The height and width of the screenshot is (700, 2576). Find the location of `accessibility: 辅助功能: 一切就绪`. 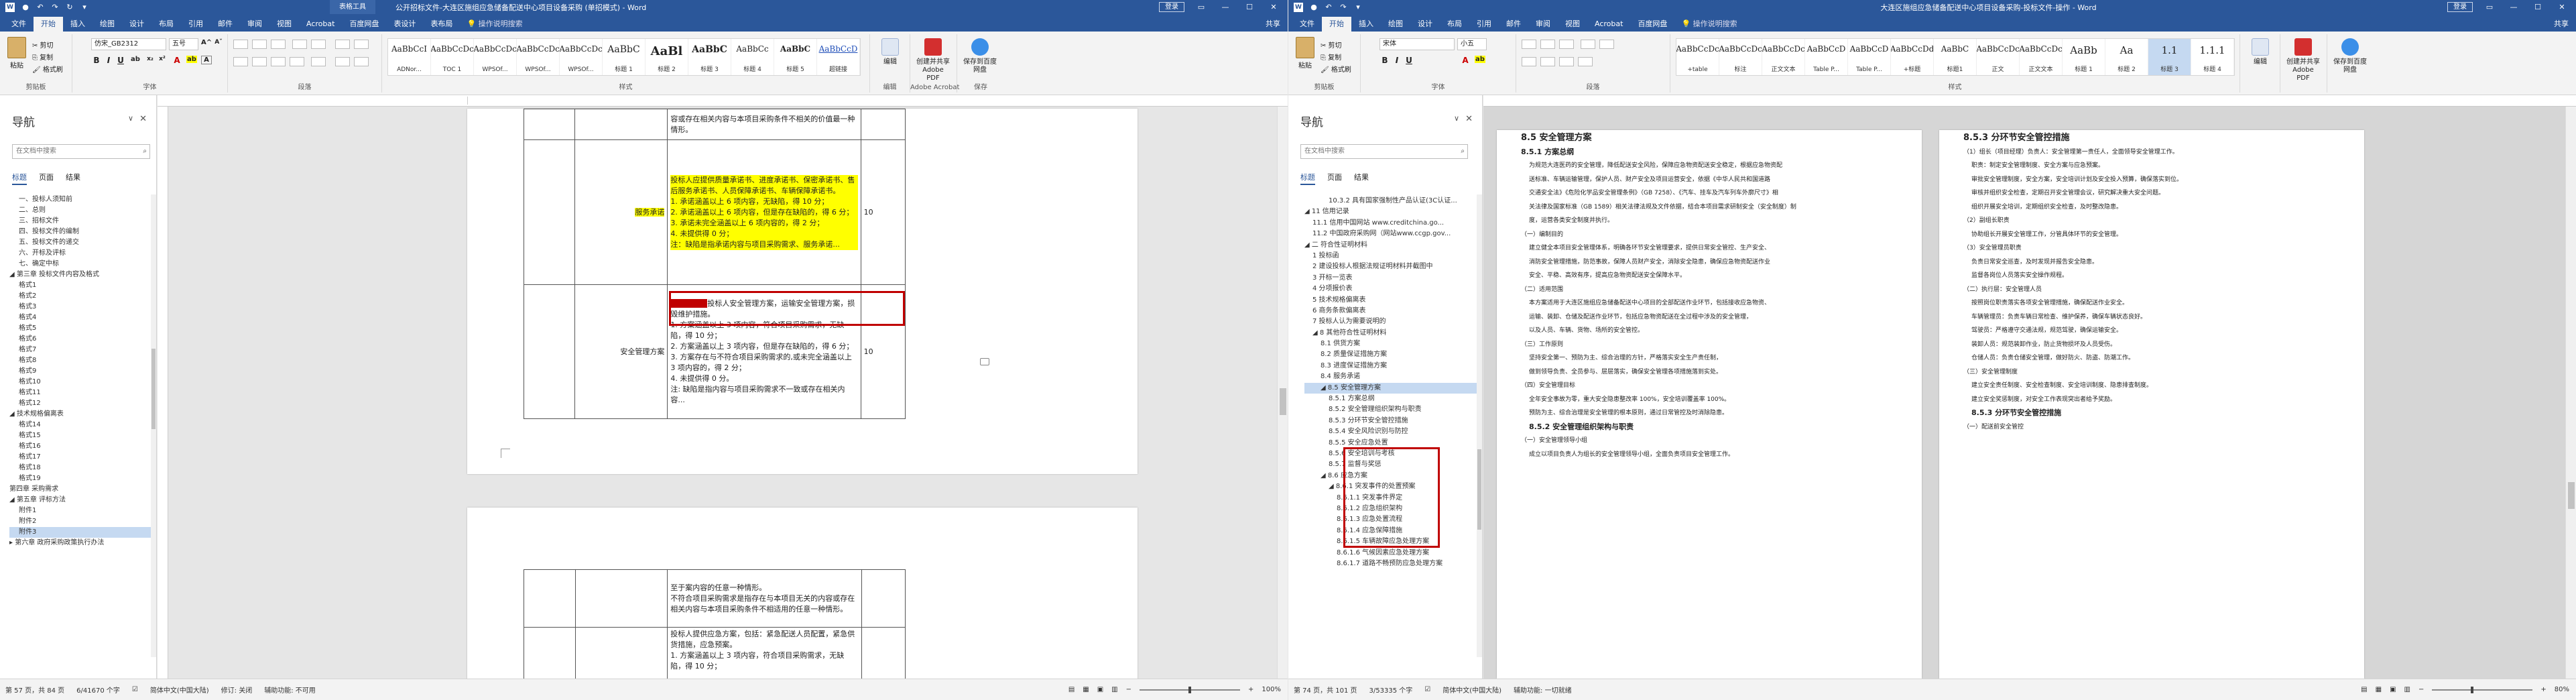

accessibility: 辅助功能: 一切就绪 is located at coordinates (1543, 690).